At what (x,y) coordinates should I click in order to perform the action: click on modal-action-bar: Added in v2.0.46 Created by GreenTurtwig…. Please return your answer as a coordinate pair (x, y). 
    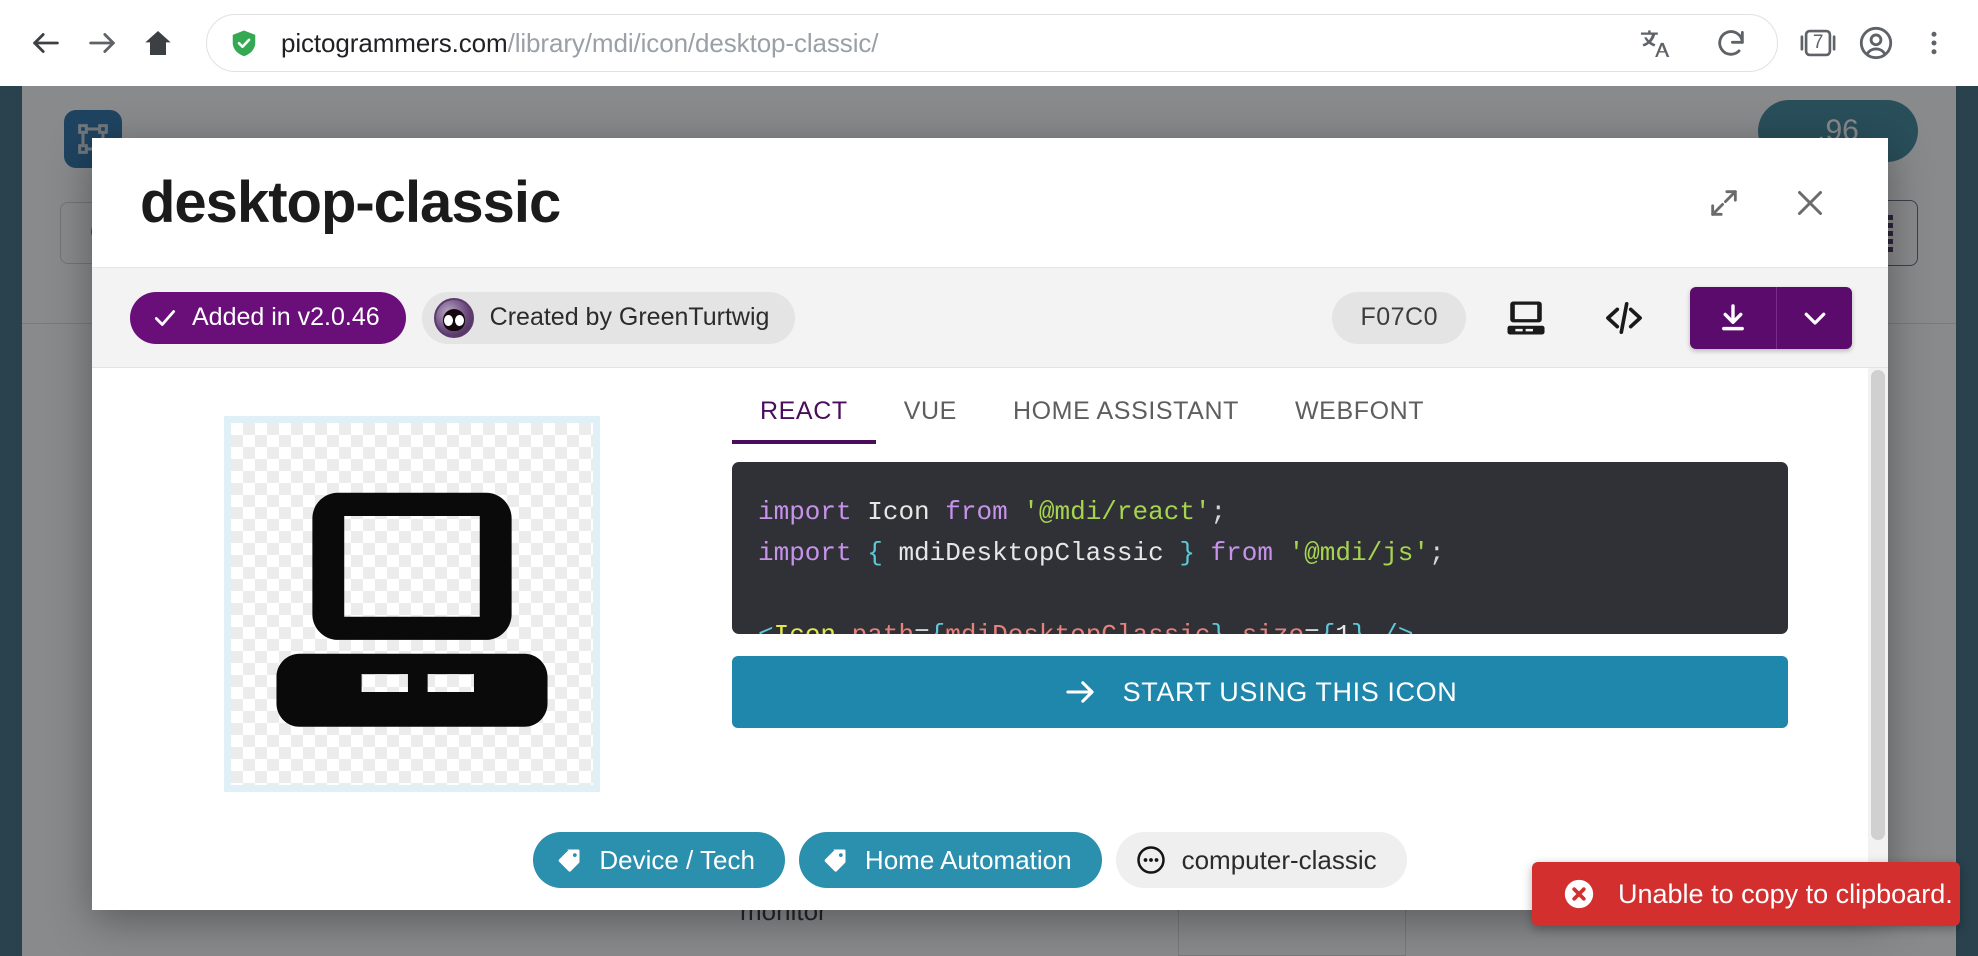
    Looking at the image, I should click on (990, 318).